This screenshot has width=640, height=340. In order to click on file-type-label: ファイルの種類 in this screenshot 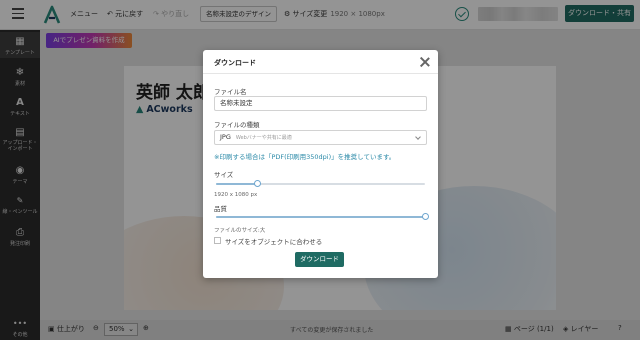, I will do `click(237, 125)`.